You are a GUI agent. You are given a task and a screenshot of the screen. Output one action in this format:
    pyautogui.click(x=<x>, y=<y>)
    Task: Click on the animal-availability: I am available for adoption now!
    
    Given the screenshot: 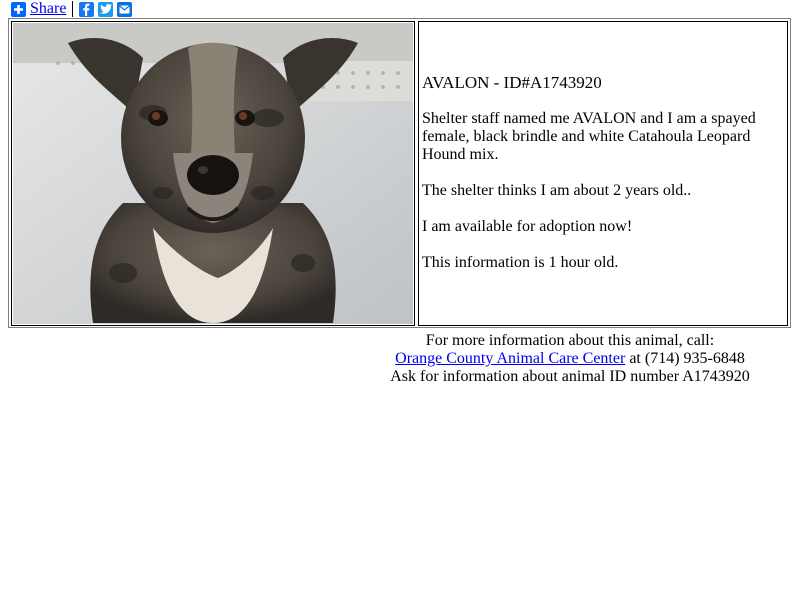 What is the action you would take?
    pyautogui.click(x=527, y=226)
    